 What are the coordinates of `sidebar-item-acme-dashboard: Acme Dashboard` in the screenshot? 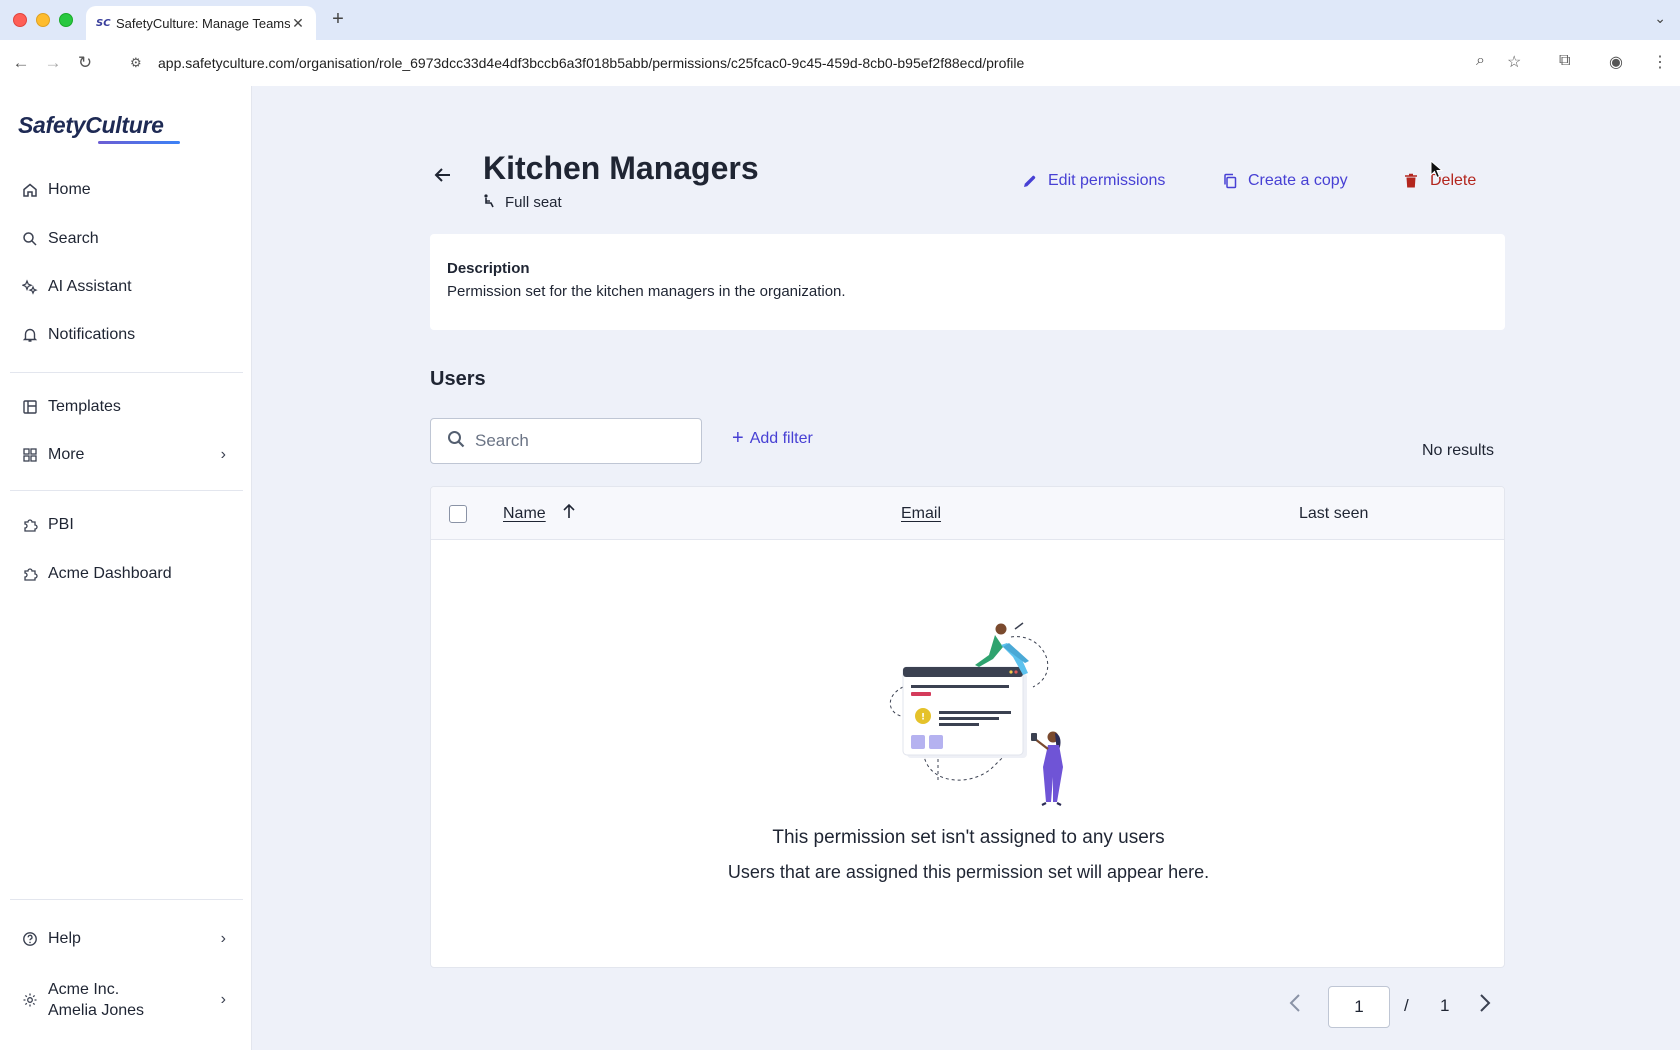 It's located at (126, 574).